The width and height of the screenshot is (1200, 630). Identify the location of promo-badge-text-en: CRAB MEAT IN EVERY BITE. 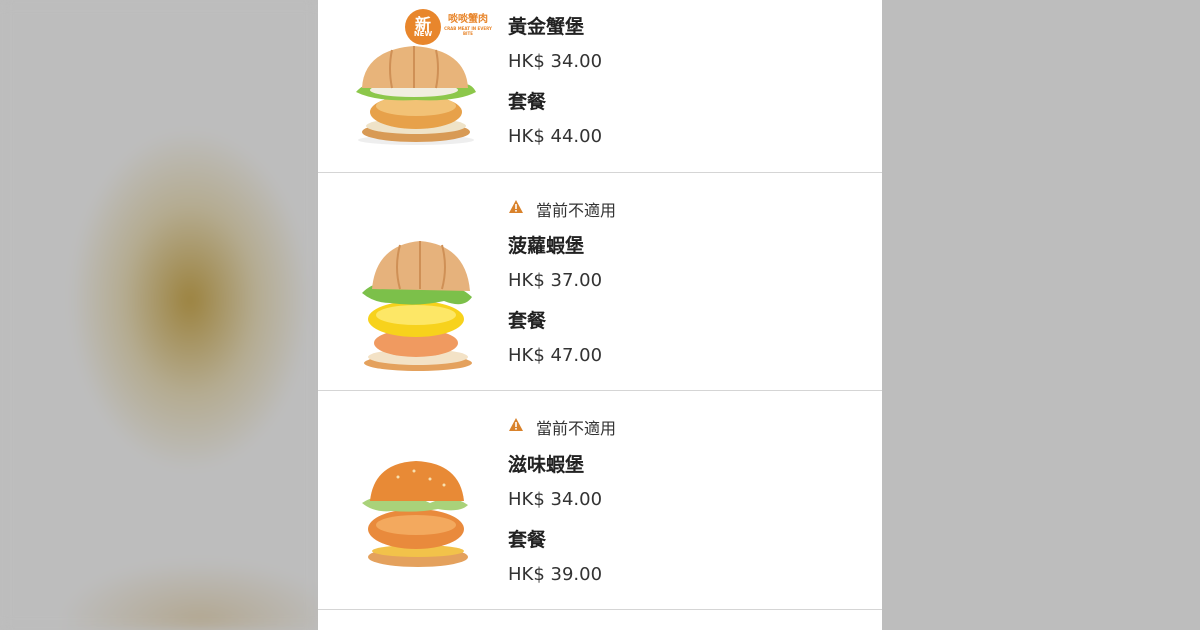
(468, 31).